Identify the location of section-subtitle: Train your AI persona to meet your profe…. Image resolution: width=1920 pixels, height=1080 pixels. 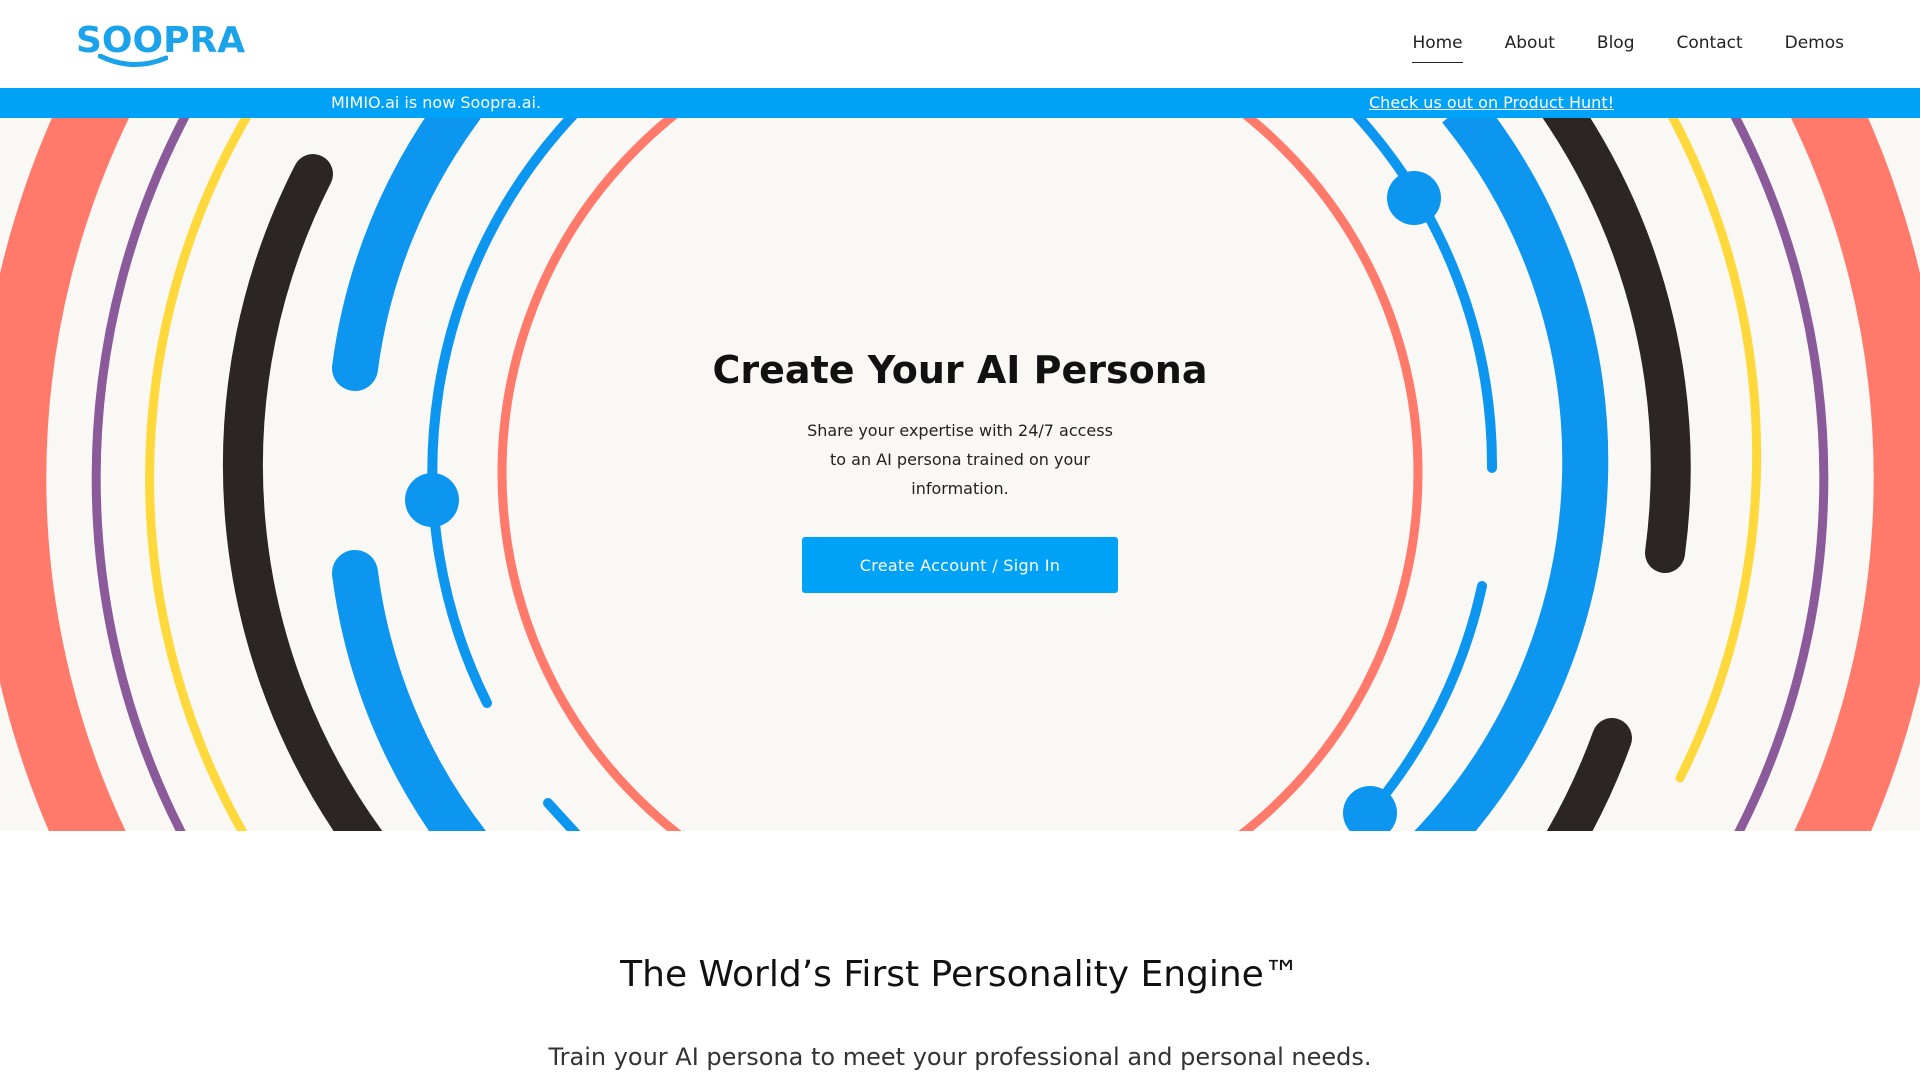
(960, 1057).